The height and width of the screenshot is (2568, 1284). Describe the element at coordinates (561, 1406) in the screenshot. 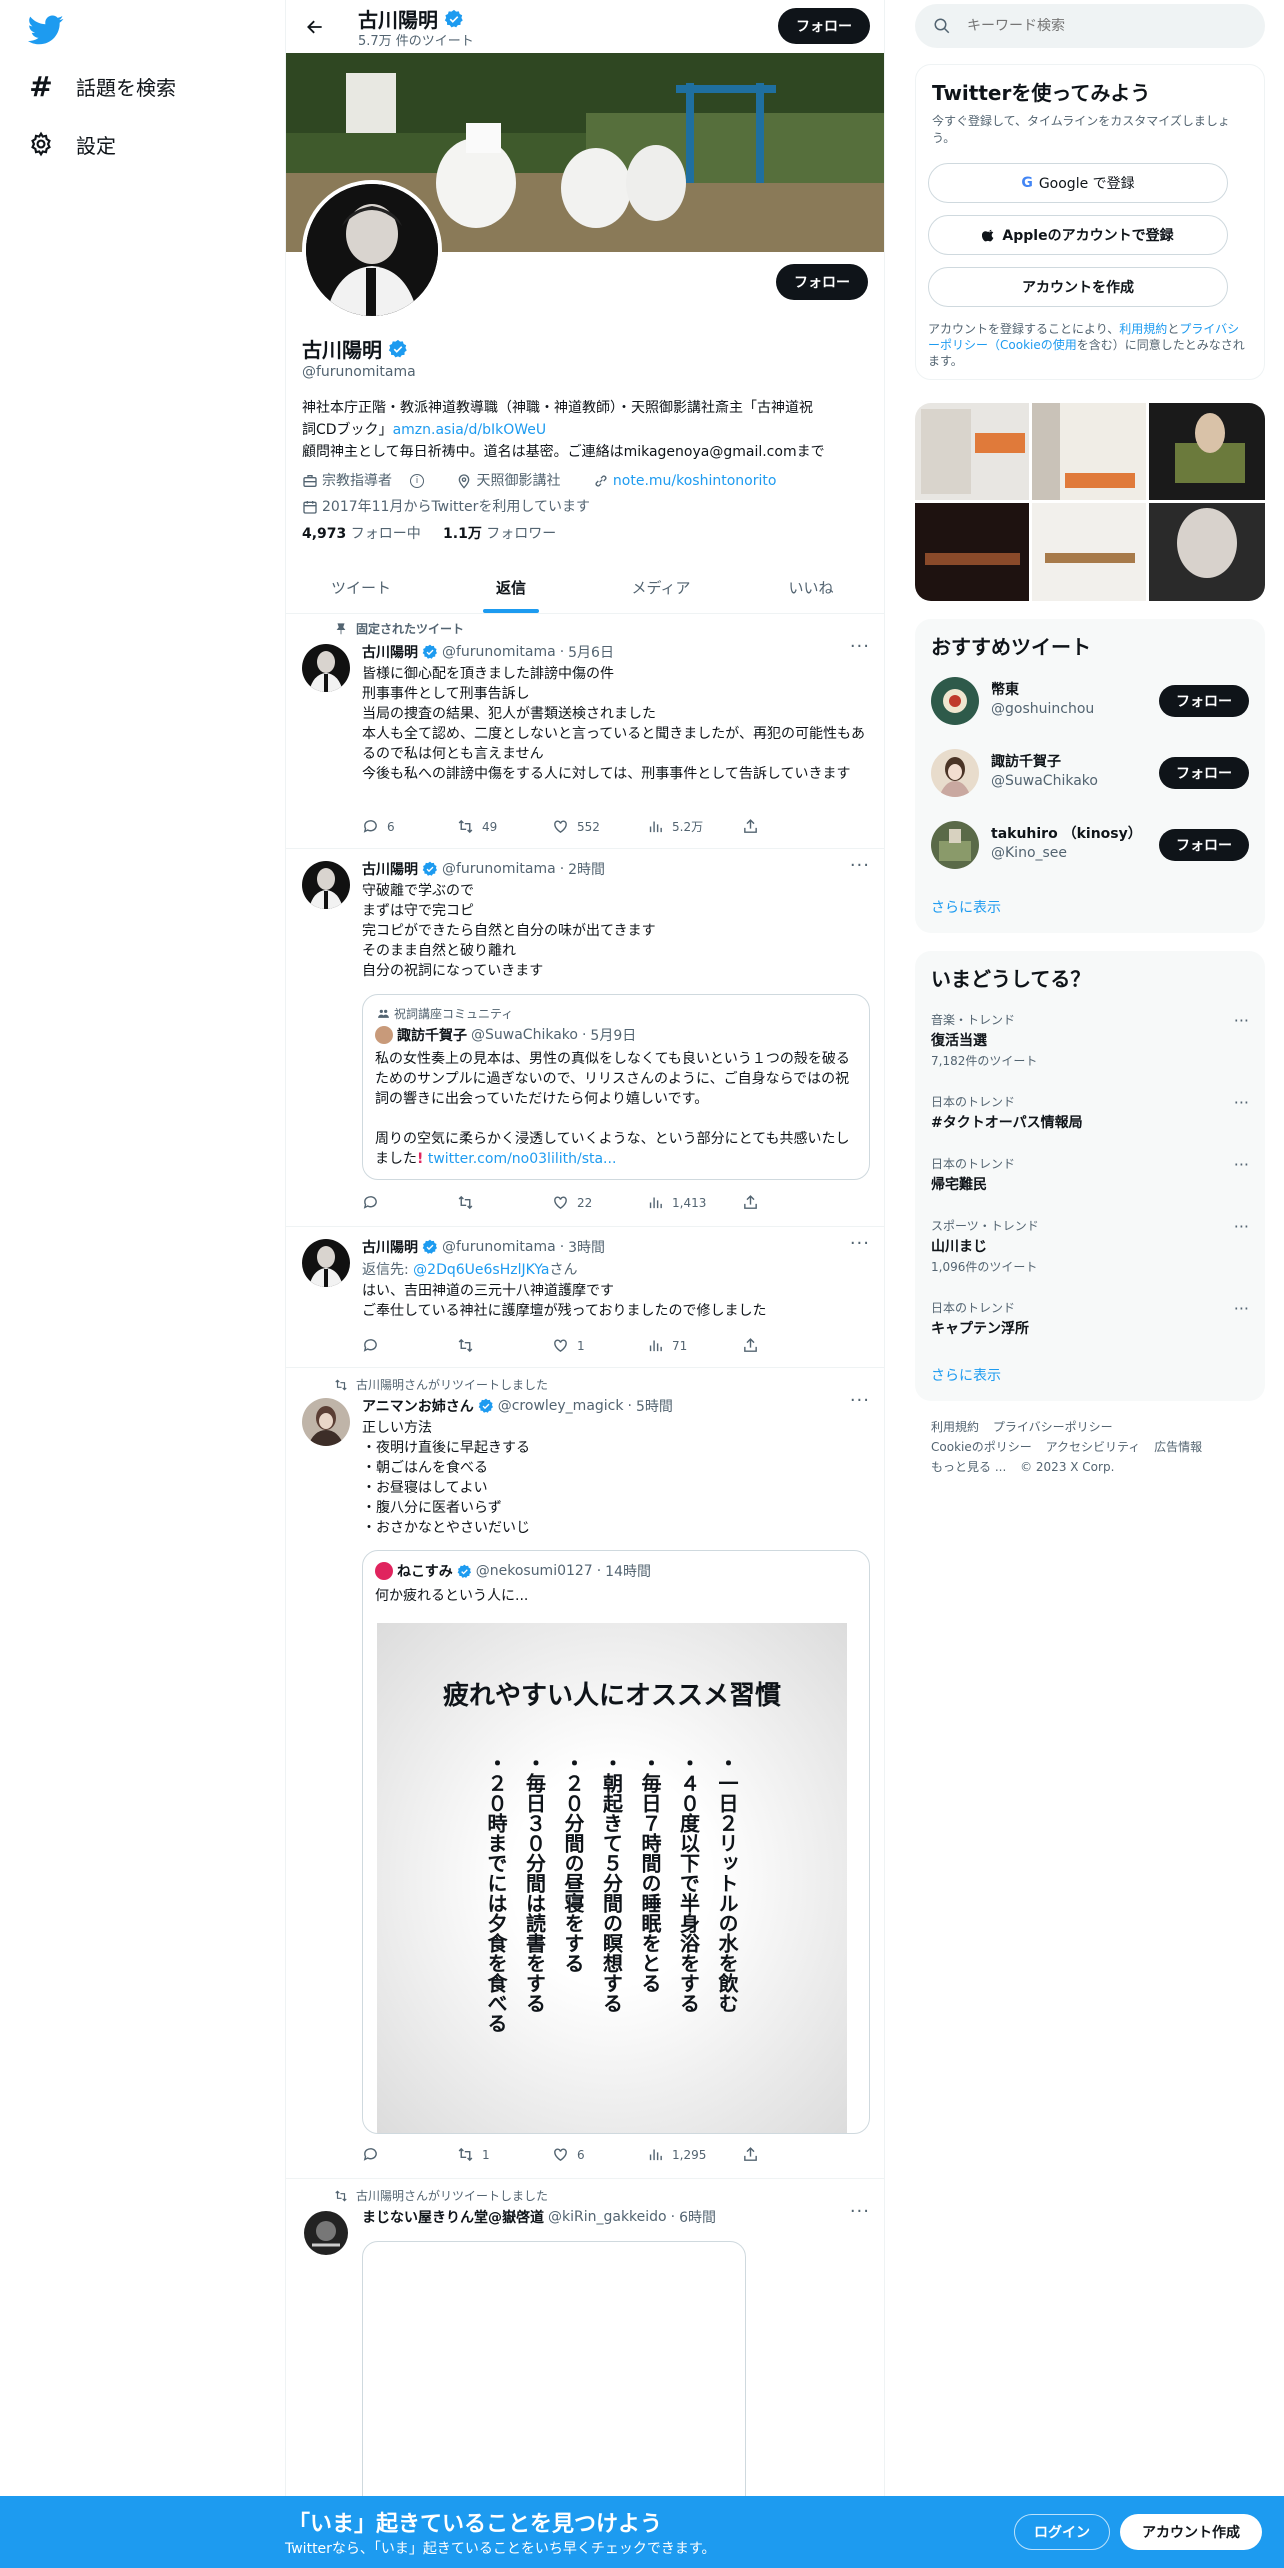

I see `tweet-author-handle: @crowley_magick` at that location.